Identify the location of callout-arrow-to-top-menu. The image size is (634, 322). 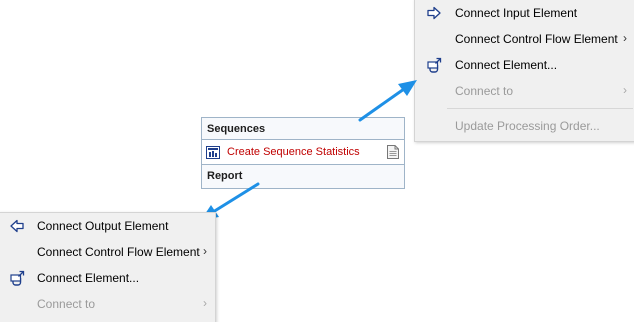
(387, 101).